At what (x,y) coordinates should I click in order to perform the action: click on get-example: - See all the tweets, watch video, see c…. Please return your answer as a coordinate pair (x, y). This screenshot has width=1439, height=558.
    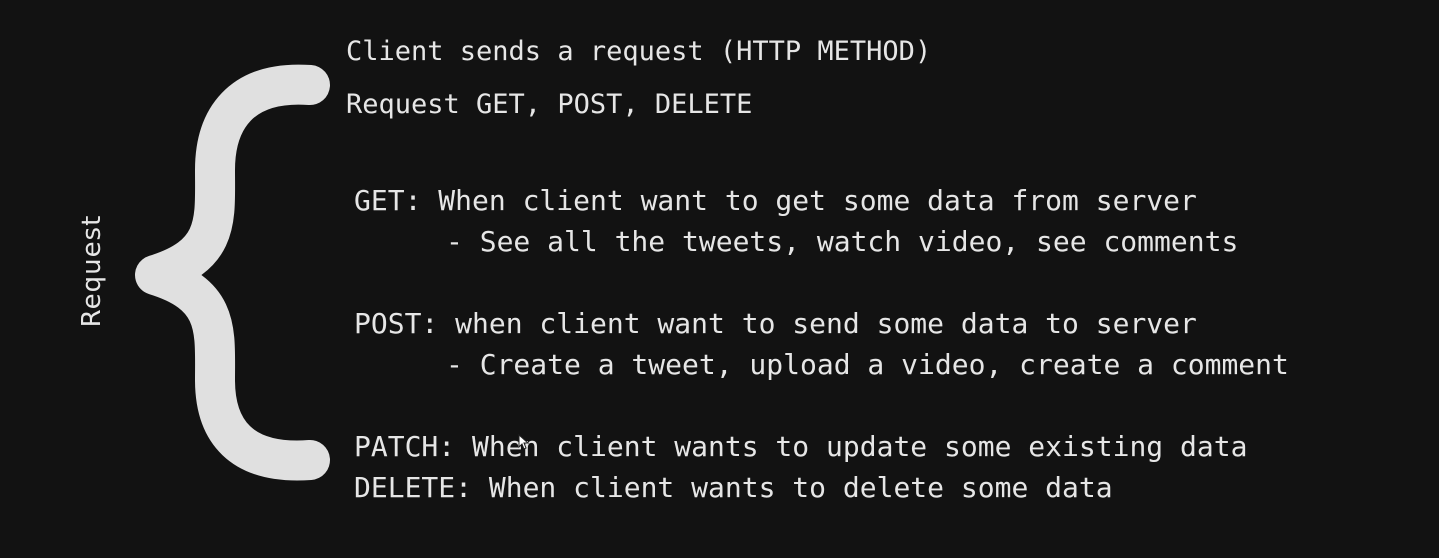
    Looking at the image, I should click on (842, 241).